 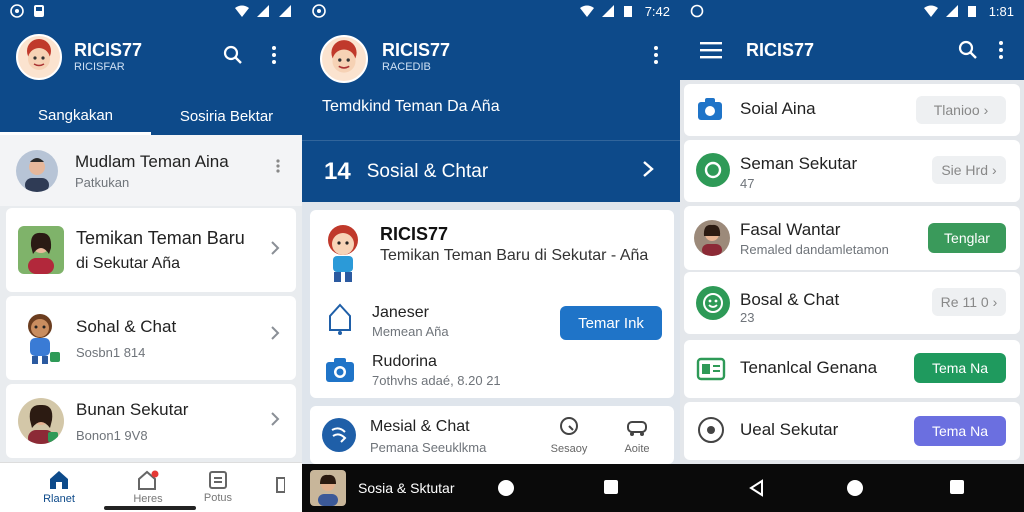 I want to click on action-chip: Tlanioo ›, so click(x=961, y=110).